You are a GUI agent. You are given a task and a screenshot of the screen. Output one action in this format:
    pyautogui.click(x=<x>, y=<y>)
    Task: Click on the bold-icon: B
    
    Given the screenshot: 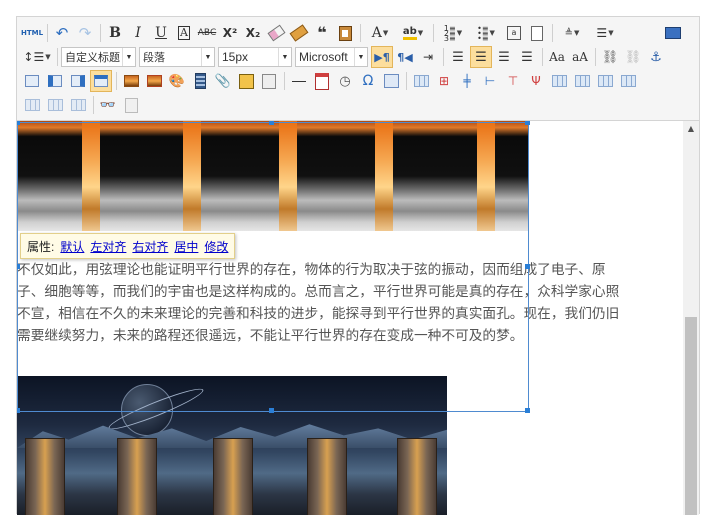 What is the action you would take?
    pyautogui.click(x=115, y=33)
    